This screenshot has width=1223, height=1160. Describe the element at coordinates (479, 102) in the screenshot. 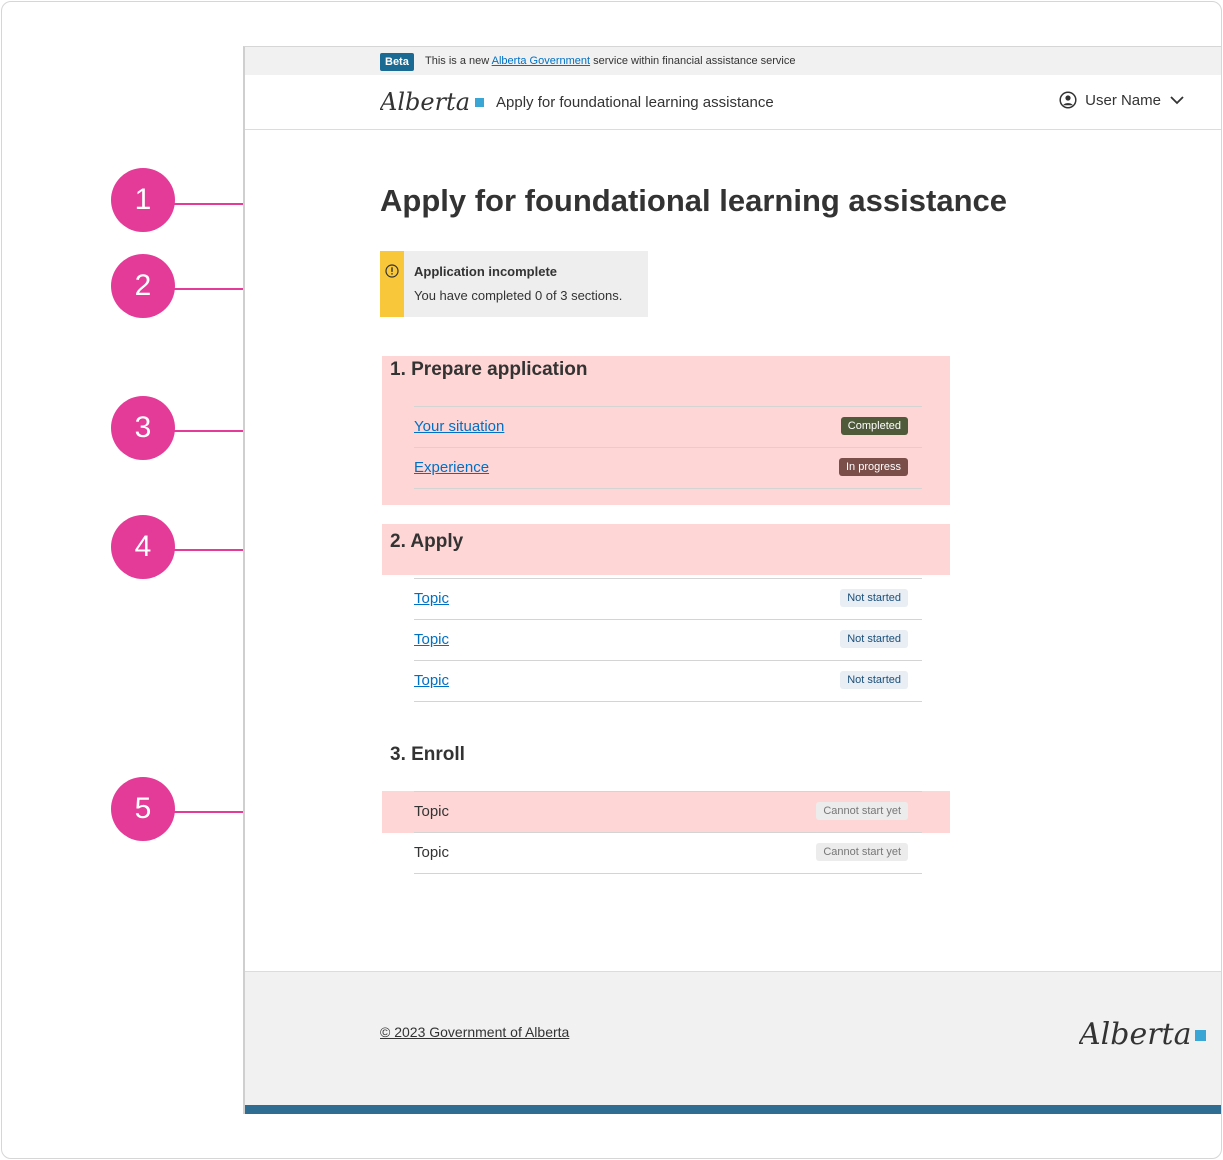

I see `logo-flag` at that location.